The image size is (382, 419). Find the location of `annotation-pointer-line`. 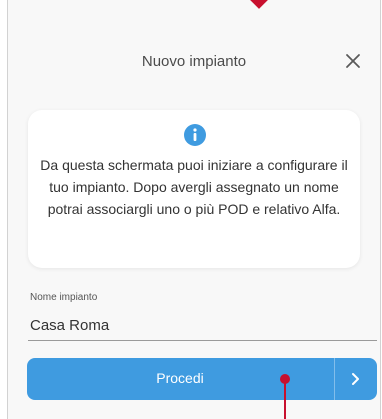

annotation-pointer-line is located at coordinates (285, 399).